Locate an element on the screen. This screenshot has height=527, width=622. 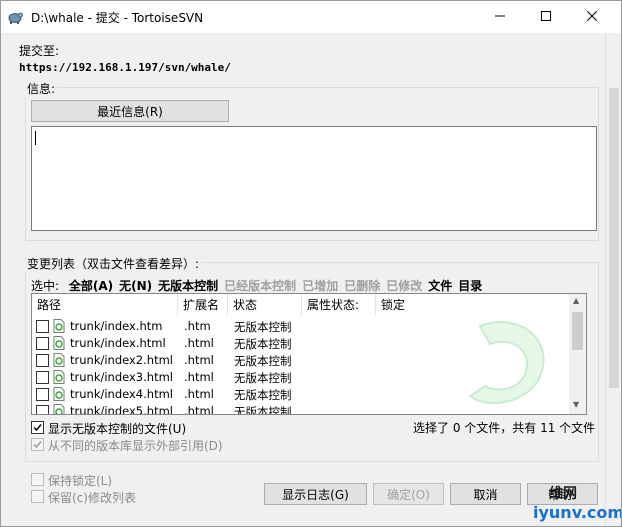
cancel-button: 取消 is located at coordinates (485, 494).